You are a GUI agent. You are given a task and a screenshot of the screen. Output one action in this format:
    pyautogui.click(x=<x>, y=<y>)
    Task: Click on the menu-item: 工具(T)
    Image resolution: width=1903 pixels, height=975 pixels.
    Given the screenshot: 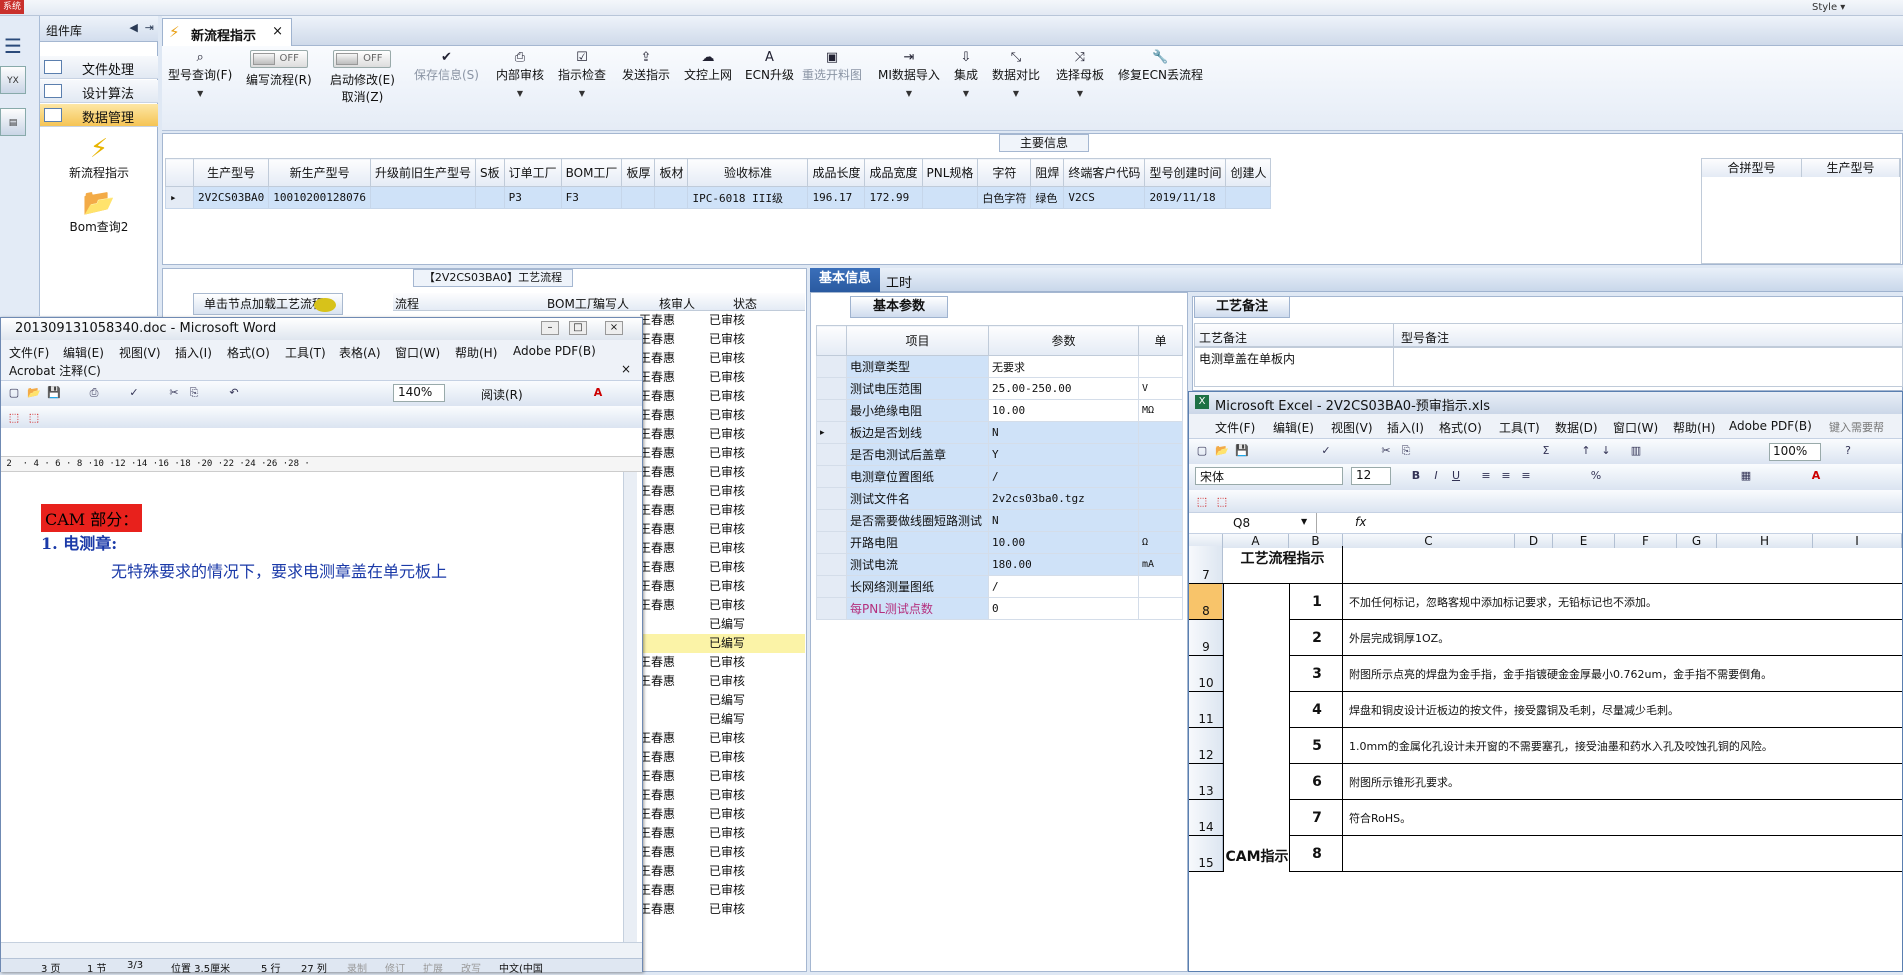 What is the action you would take?
    pyautogui.click(x=1519, y=427)
    